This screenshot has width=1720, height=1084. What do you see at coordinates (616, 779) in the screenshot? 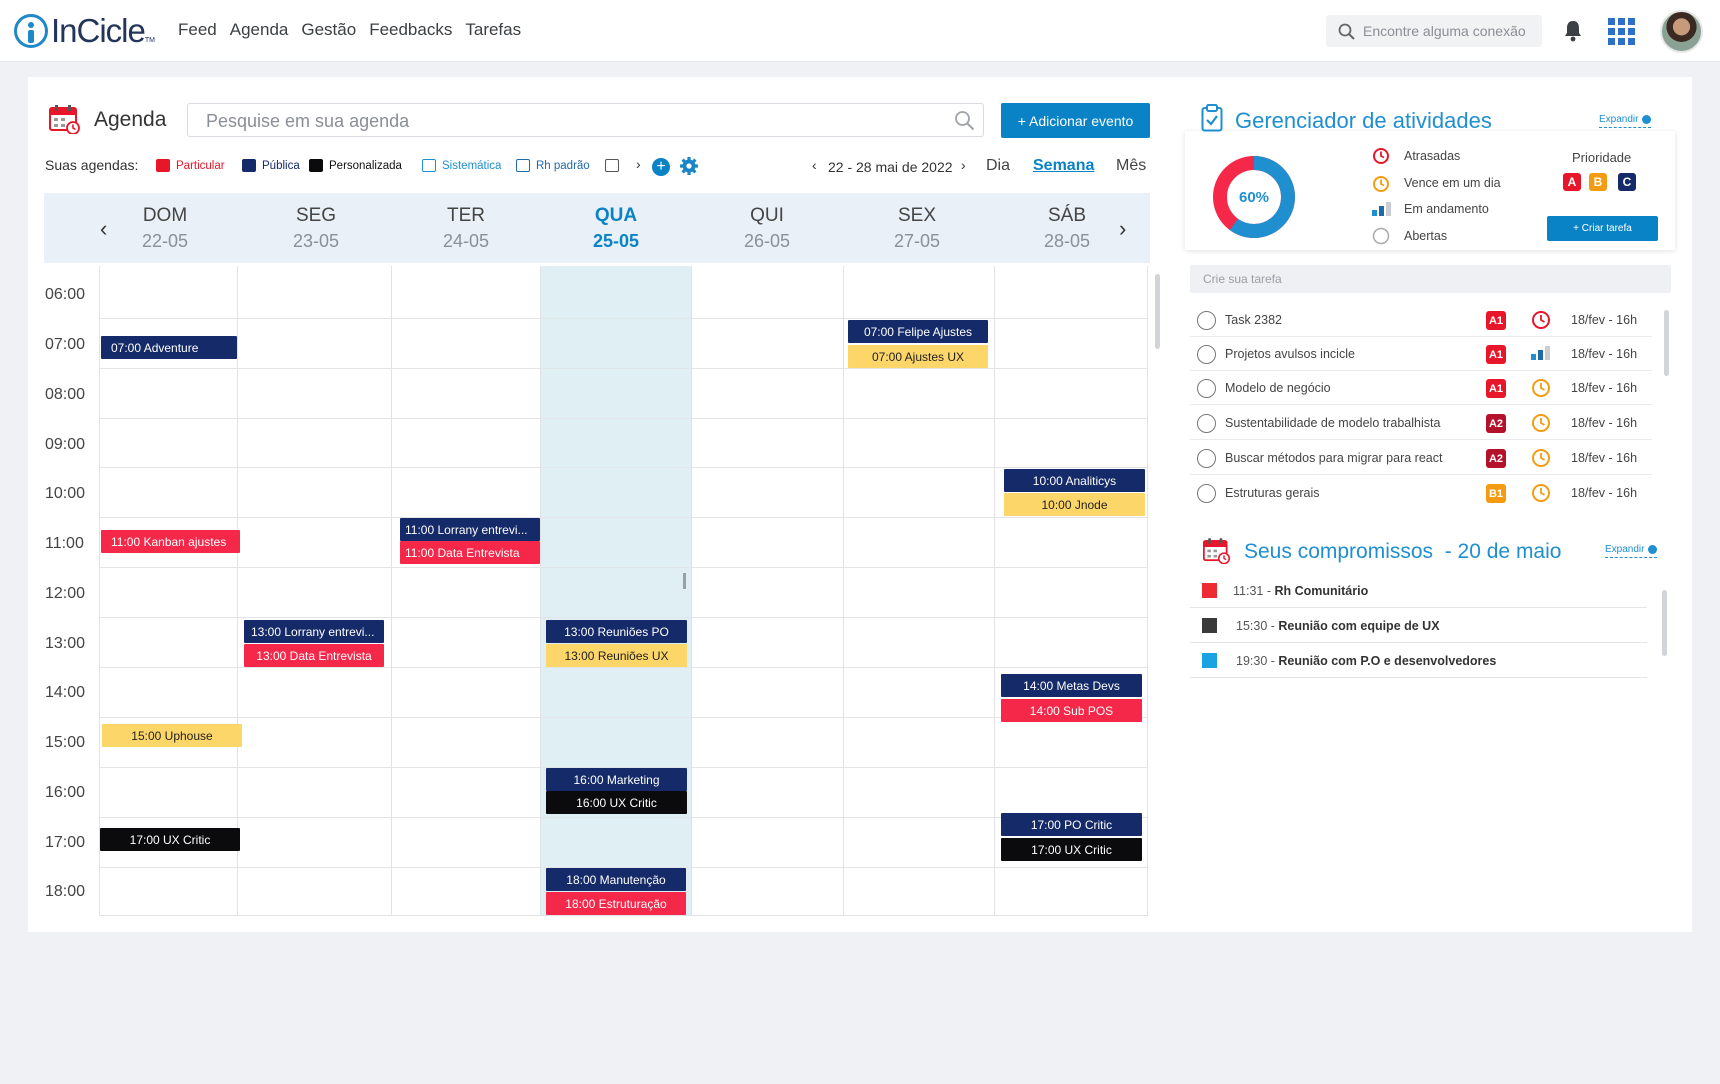
I see `event-item: 16:00 Marketing` at bounding box center [616, 779].